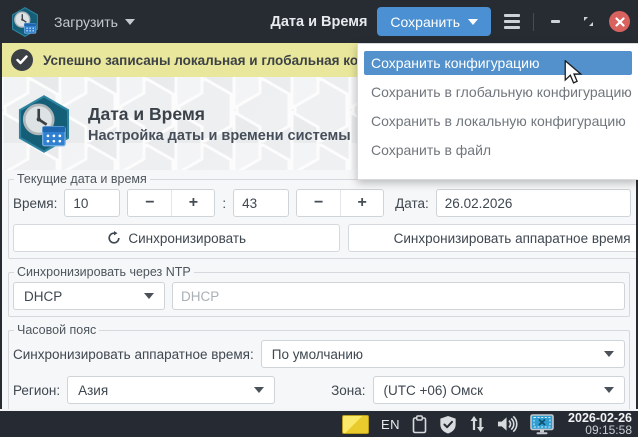  What do you see at coordinates (319, 203) in the screenshot?
I see `minutes-minus-button: −` at bounding box center [319, 203].